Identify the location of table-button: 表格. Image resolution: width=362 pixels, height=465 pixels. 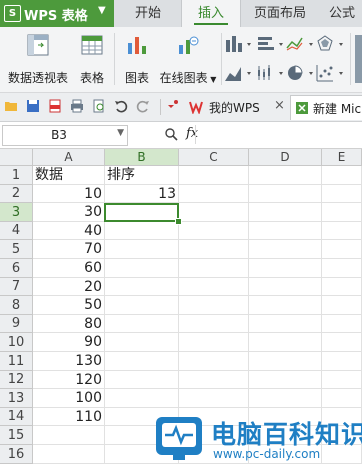
(92, 59).